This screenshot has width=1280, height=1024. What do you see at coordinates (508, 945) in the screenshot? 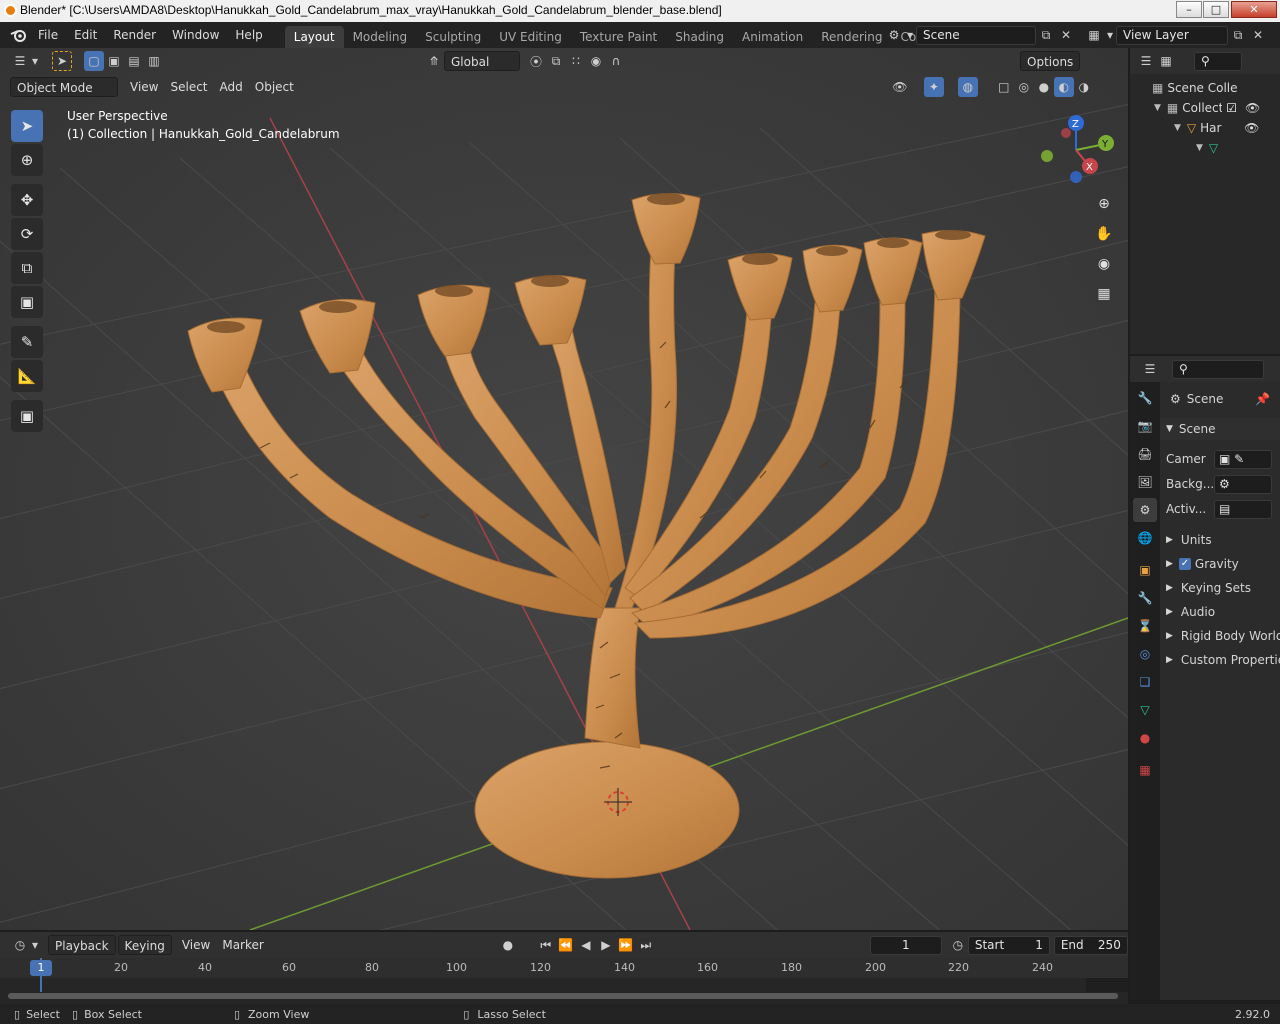
I see `record-icon: ●` at bounding box center [508, 945].